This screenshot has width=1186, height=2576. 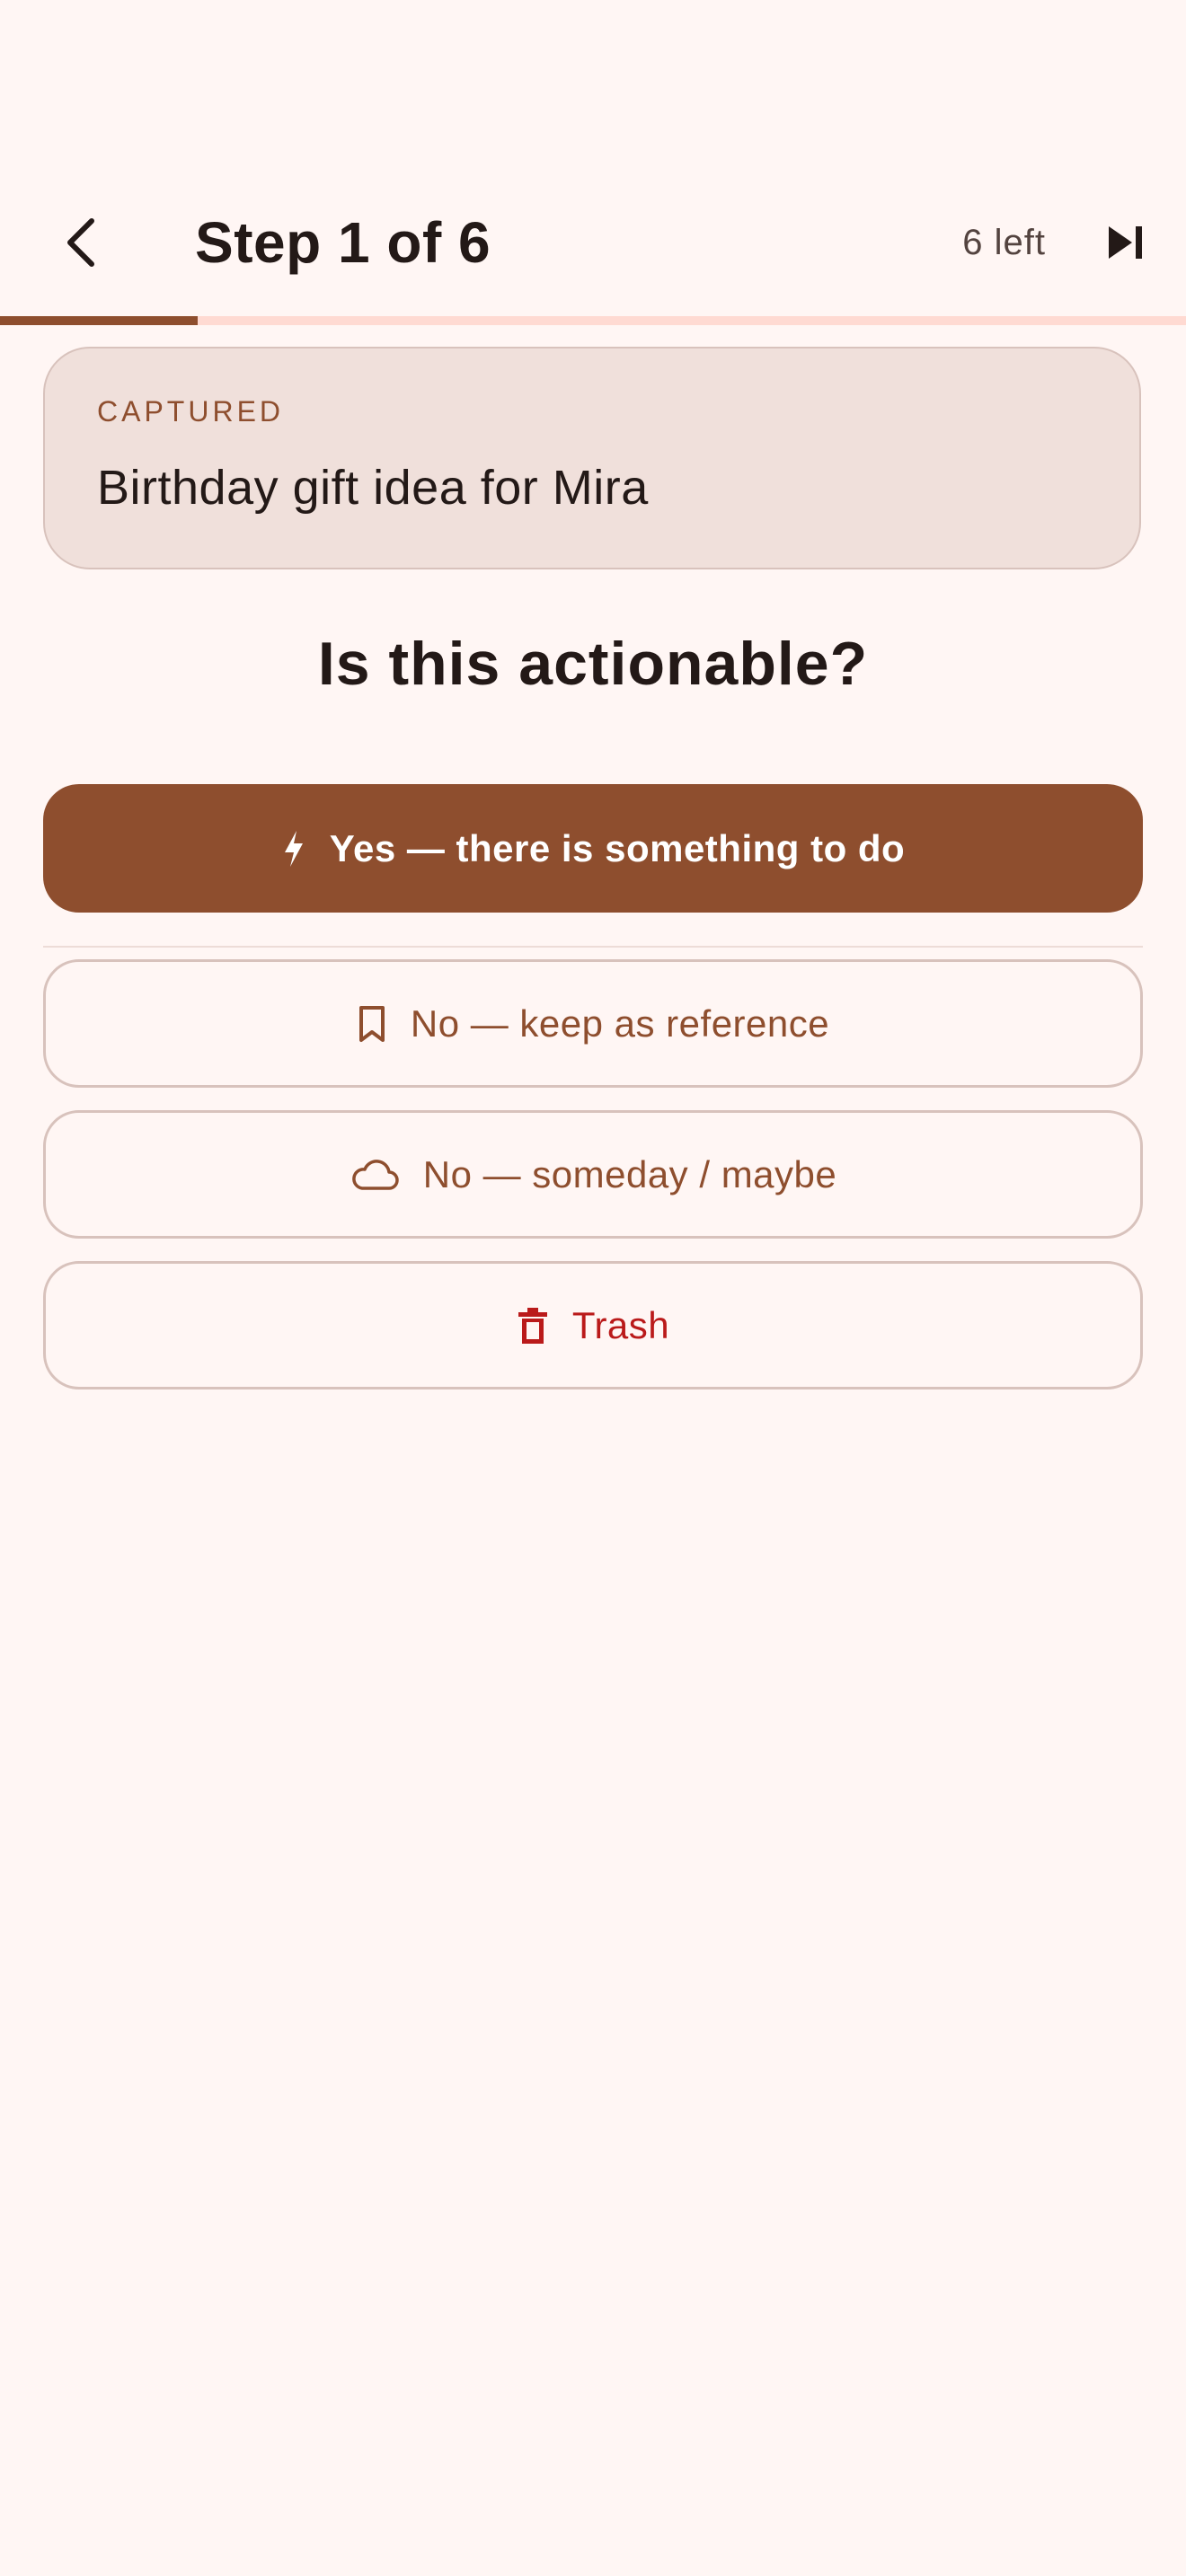 I want to click on trash-label: Trash, so click(x=620, y=1324).